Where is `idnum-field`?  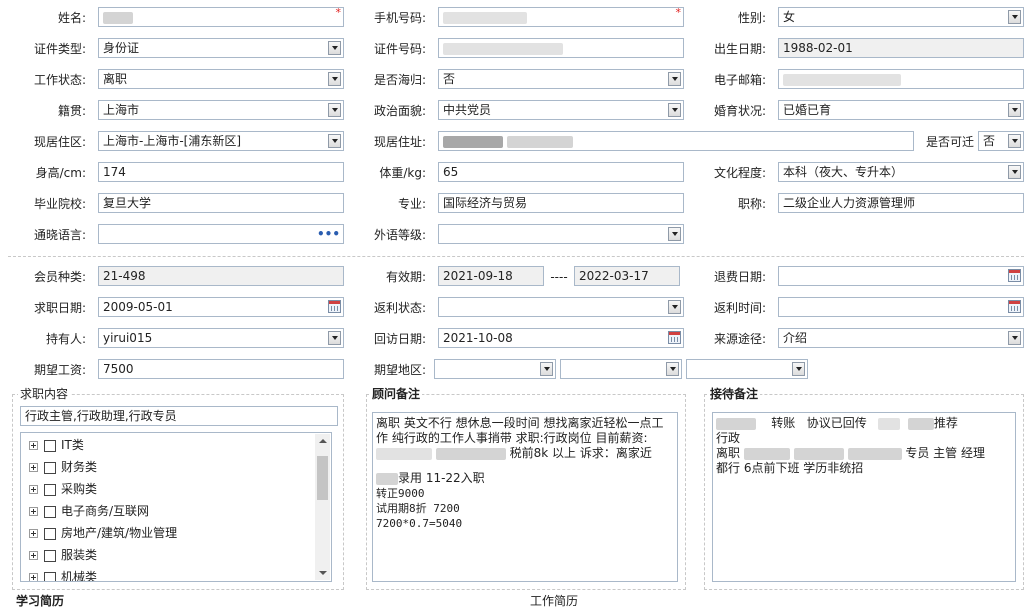 idnum-field is located at coordinates (561, 48).